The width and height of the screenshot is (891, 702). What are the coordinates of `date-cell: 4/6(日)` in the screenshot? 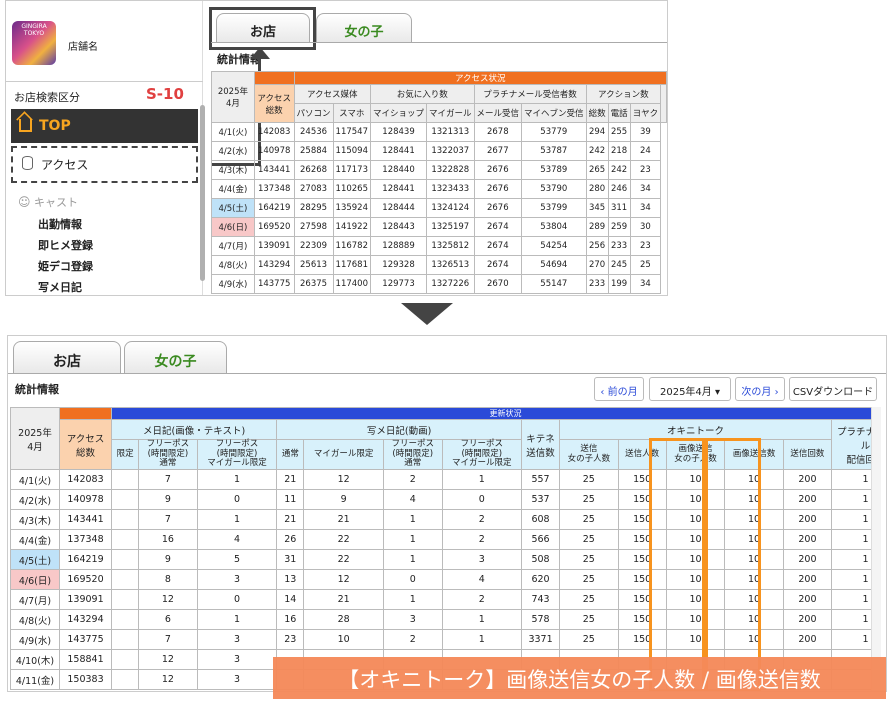 It's located at (35, 579).